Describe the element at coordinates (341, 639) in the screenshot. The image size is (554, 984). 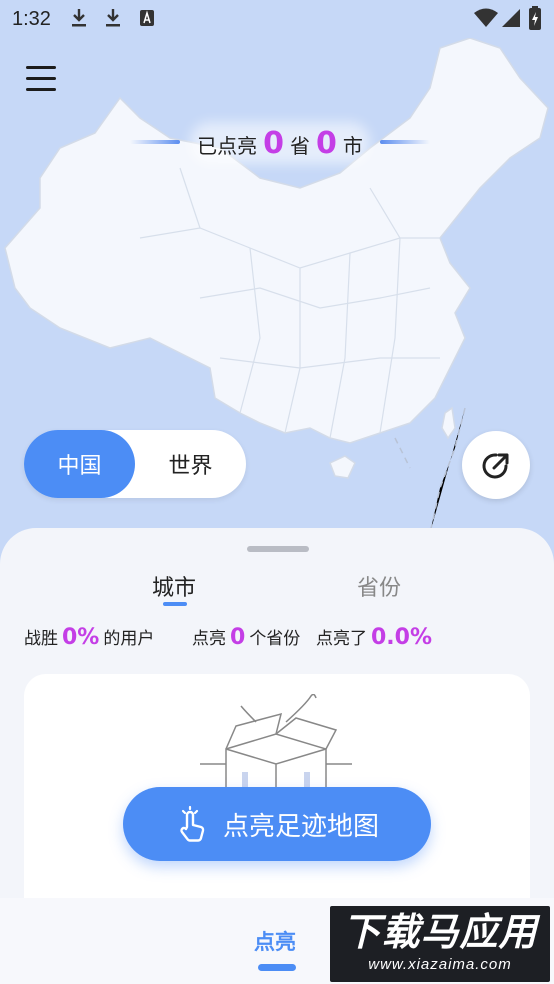
I see `stat-pct-prefix: 点亮了` at that location.